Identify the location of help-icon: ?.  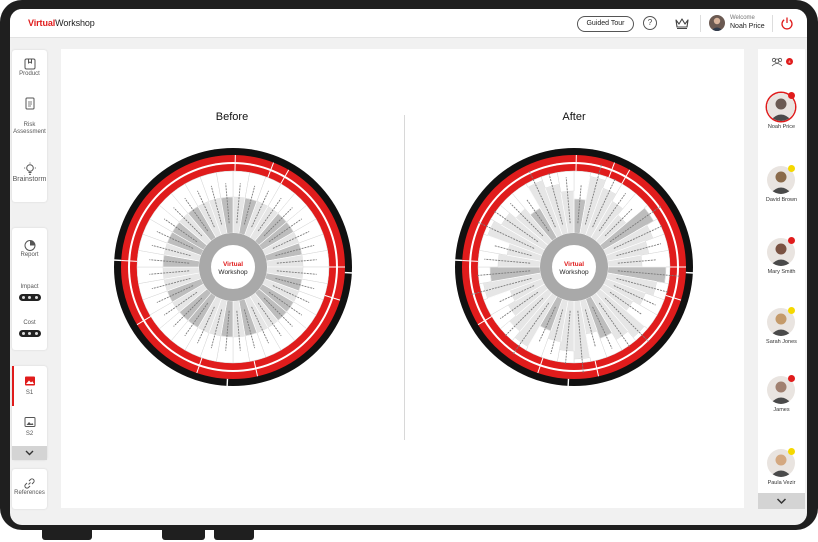
(650, 23).